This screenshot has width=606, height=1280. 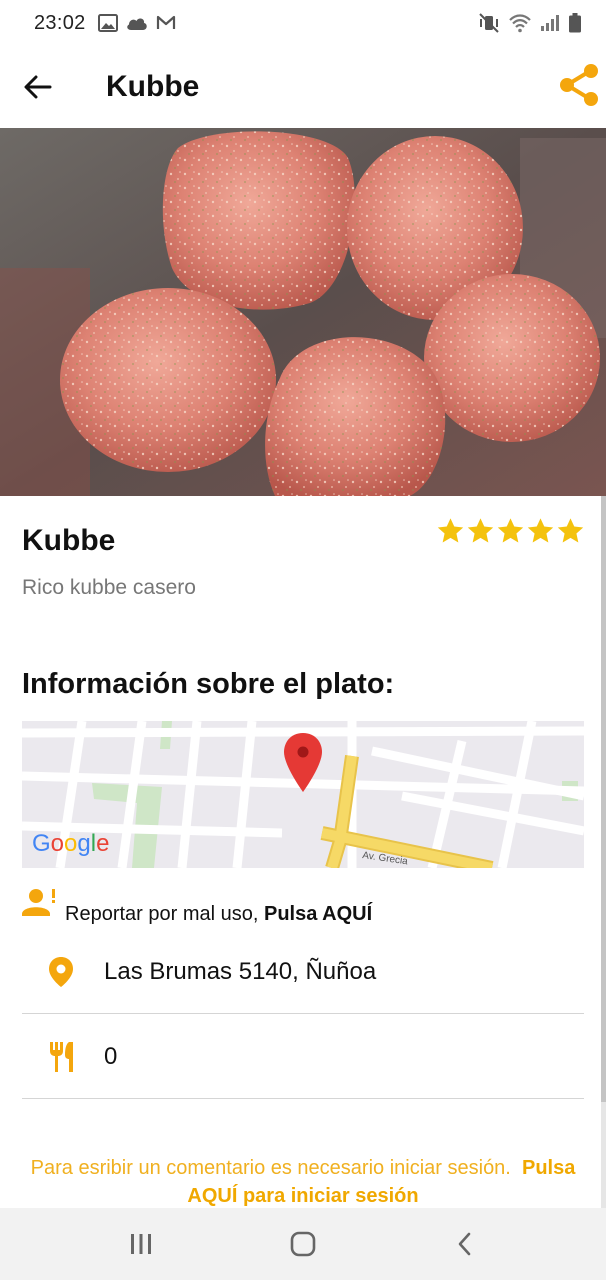 I want to click on report-text: Reportar por mal uso, Pulsa AQUÍ, so click(x=218, y=914).